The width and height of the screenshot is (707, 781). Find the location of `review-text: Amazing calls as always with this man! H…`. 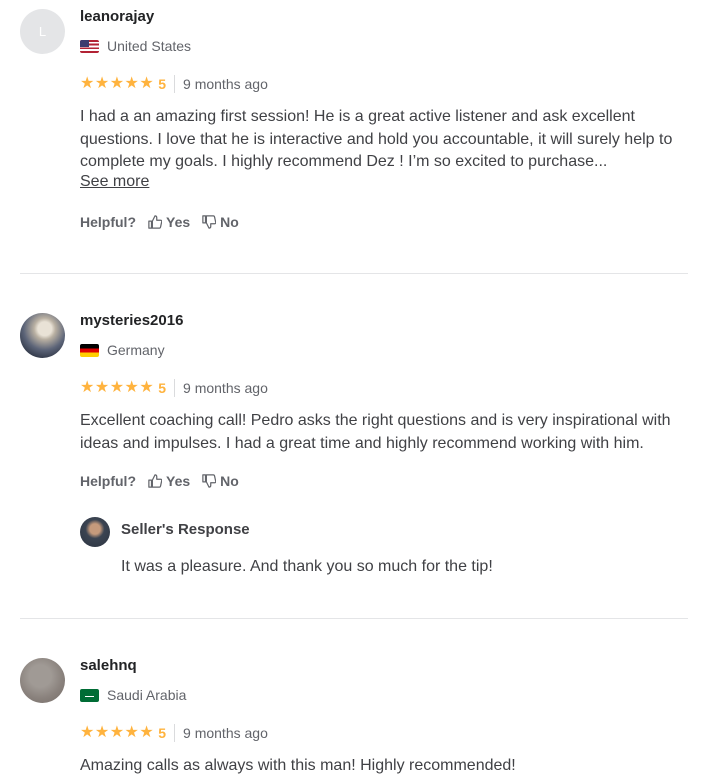

review-text: Amazing calls as always with this man! H… is located at coordinates (298, 765).